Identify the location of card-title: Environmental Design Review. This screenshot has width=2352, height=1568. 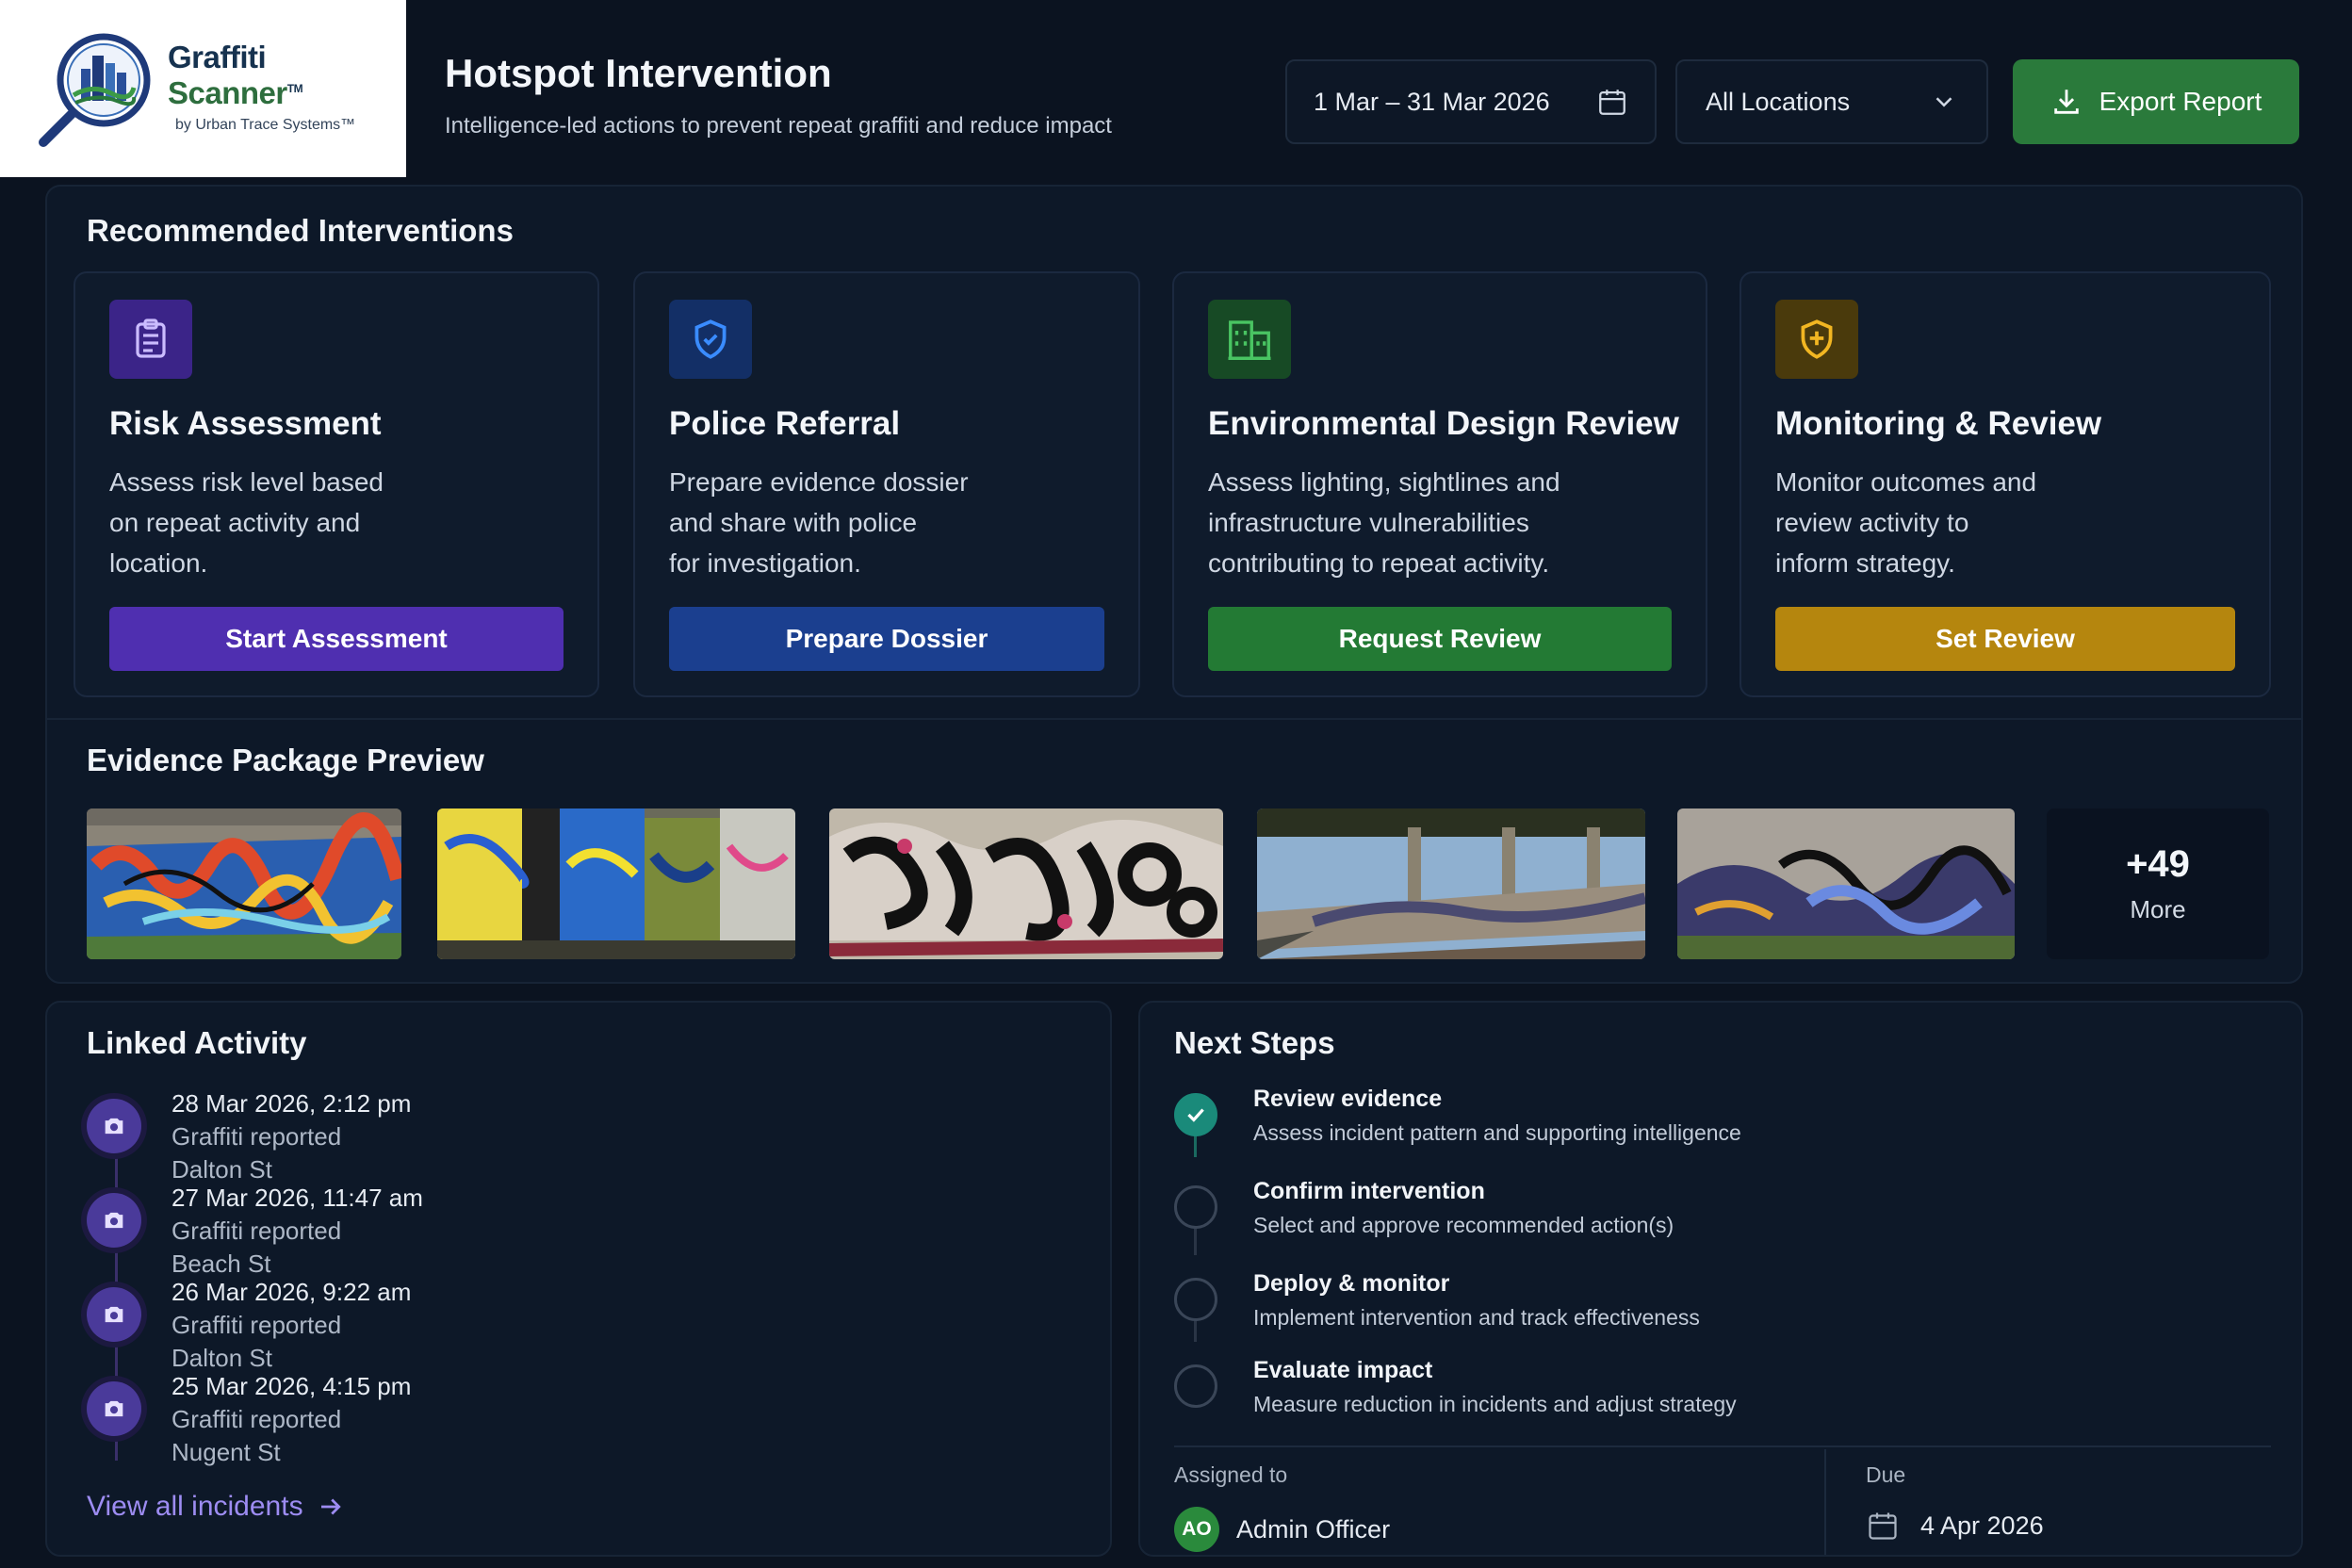
(1443, 423).